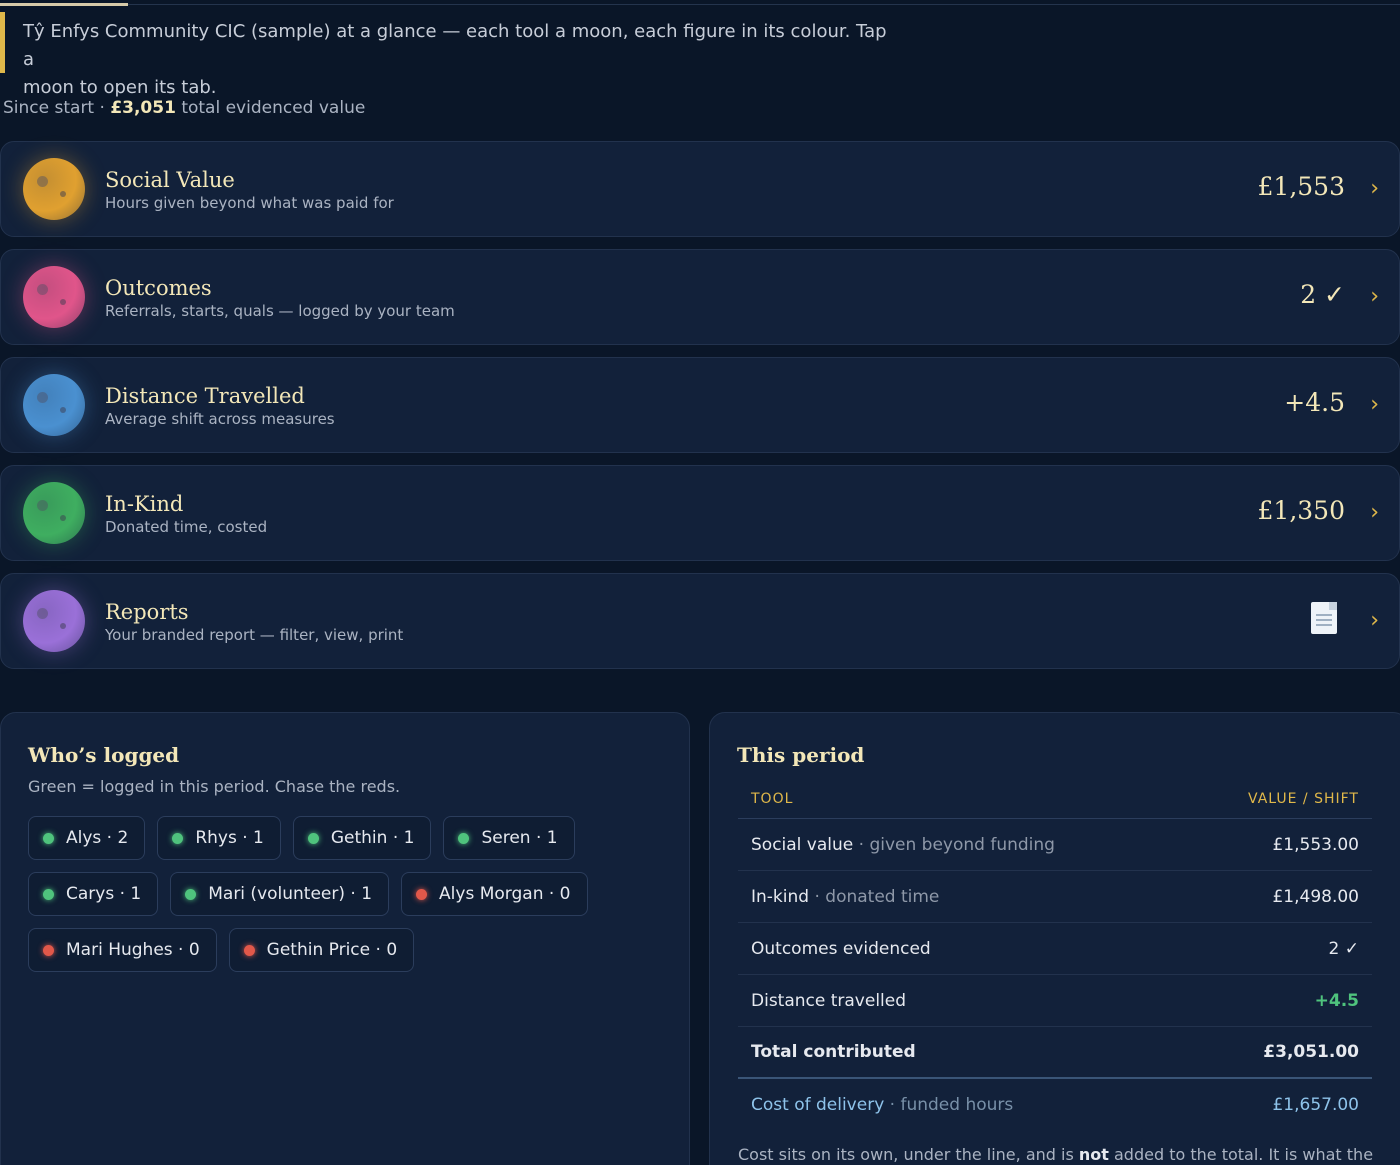 This screenshot has width=1400, height=1165. What do you see at coordinates (833, 1052) in the screenshot?
I see `total-label: Total contributed` at bounding box center [833, 1052].